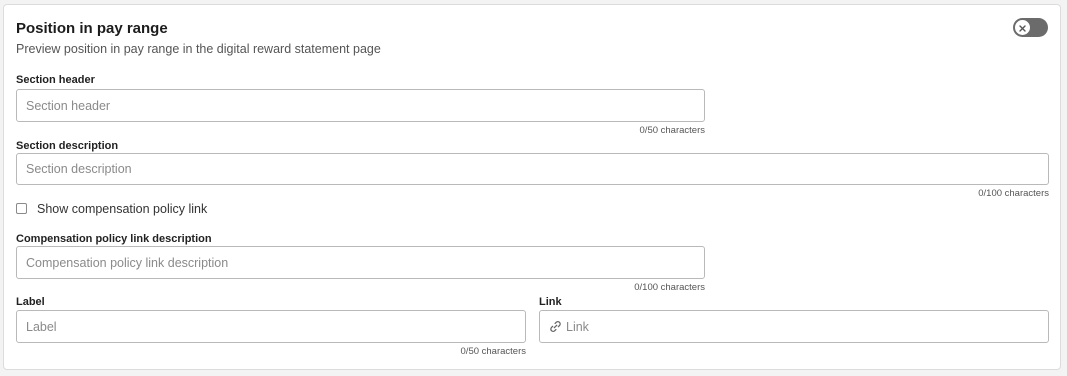  Describe the element at coordinates (555, 326) in the screenshot. I see `link-icon` at that location.